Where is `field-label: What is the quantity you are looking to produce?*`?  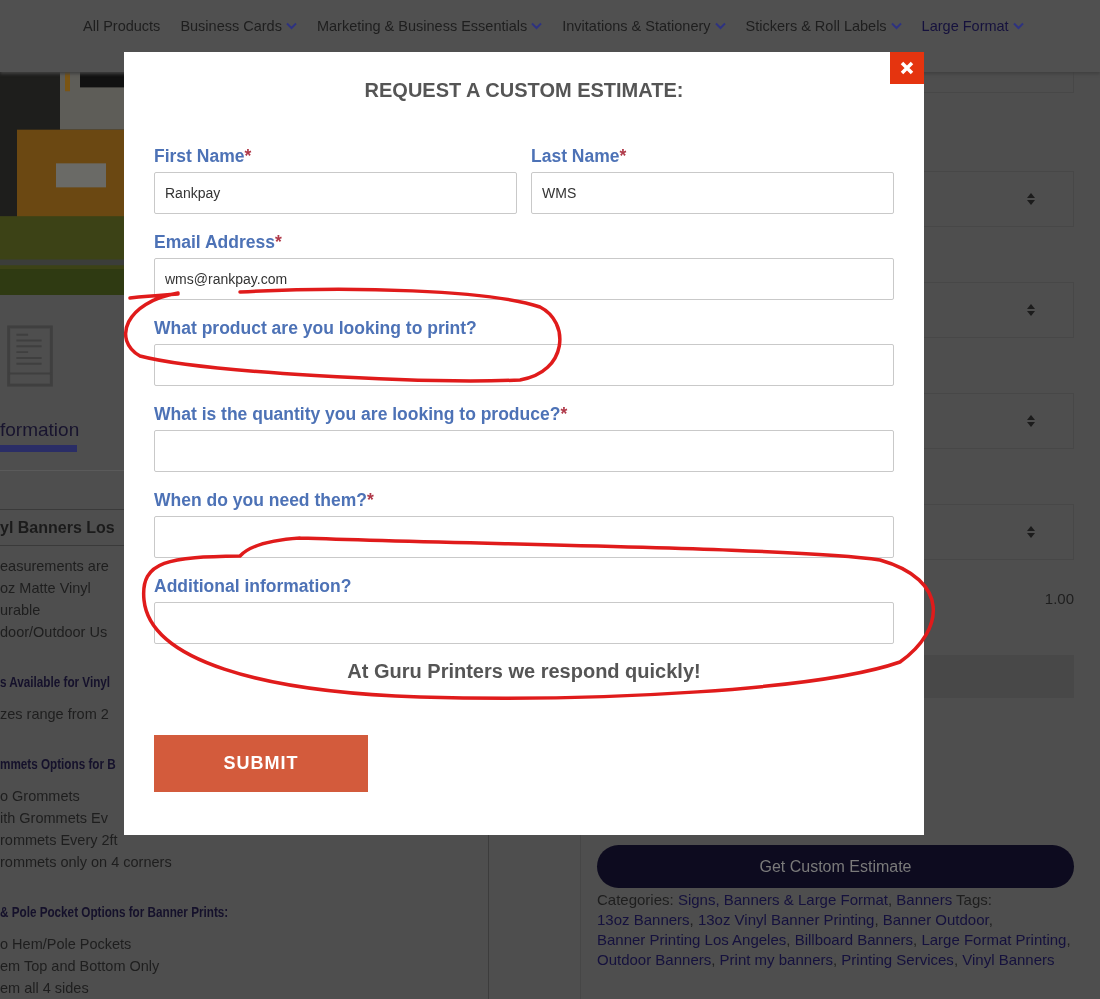 field-label: What is the quantity you are looking to produce?* is located at coordinates (361, 414).